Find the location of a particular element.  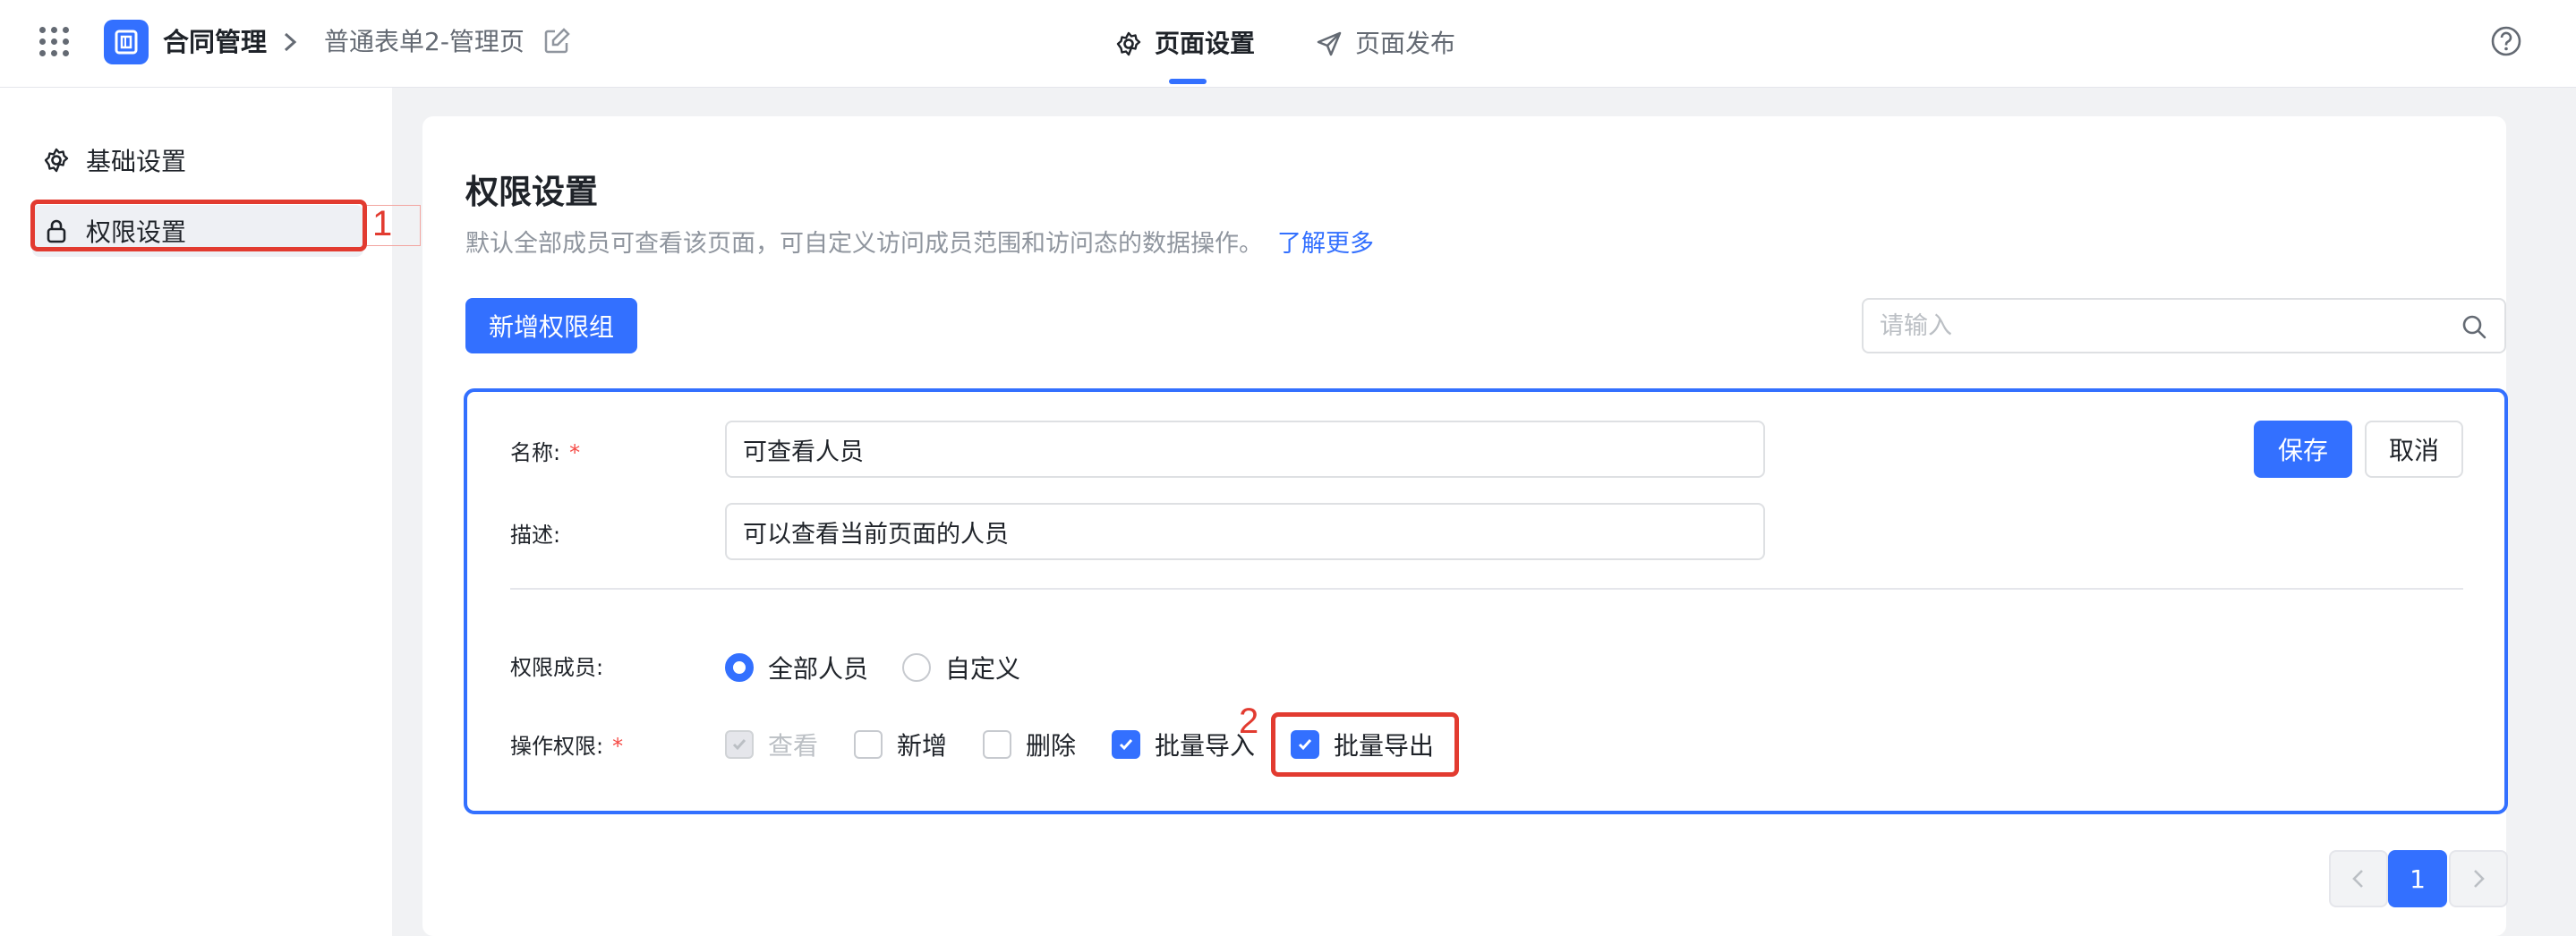

page-description: 默认全部成员可查看该页面，可自定义访问成员范围和访问态的数据操作。 了解更多 is located at coordinates (919, 242).